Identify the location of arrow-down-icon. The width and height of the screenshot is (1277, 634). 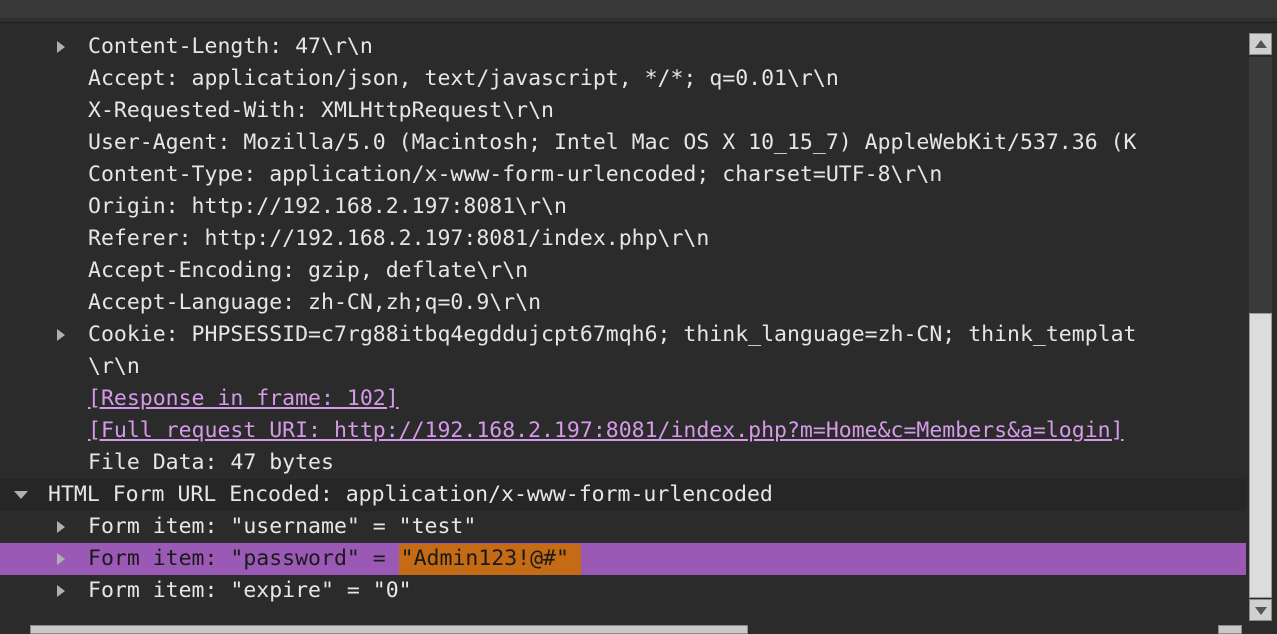
(1261, 611).